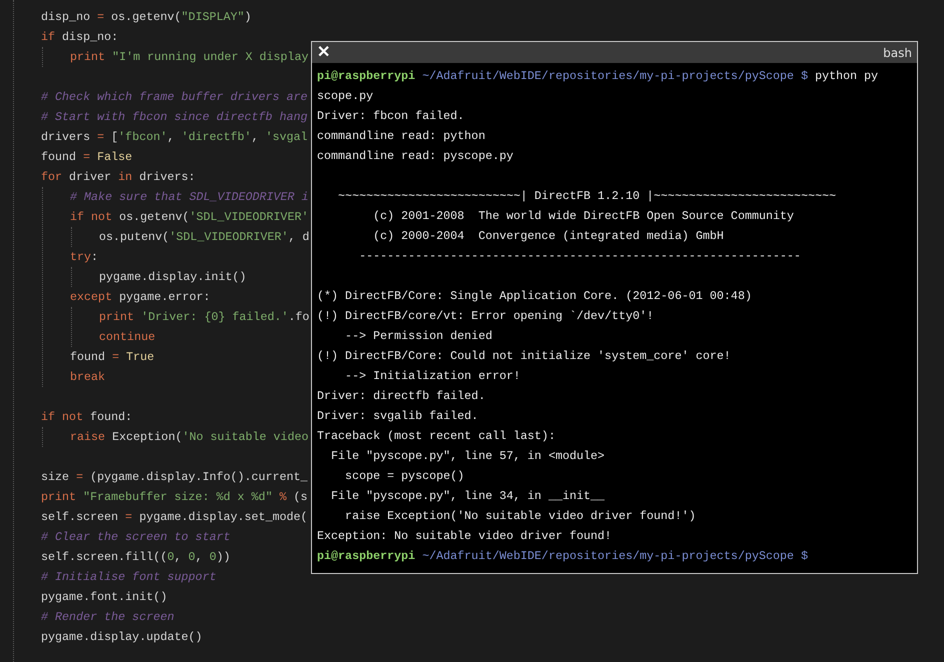 The image size is (944, 662). Describe the element at coordinates (174, 117) in the screenshot. I see `code-token: # Start with fbcon since directfb hang` at that location.